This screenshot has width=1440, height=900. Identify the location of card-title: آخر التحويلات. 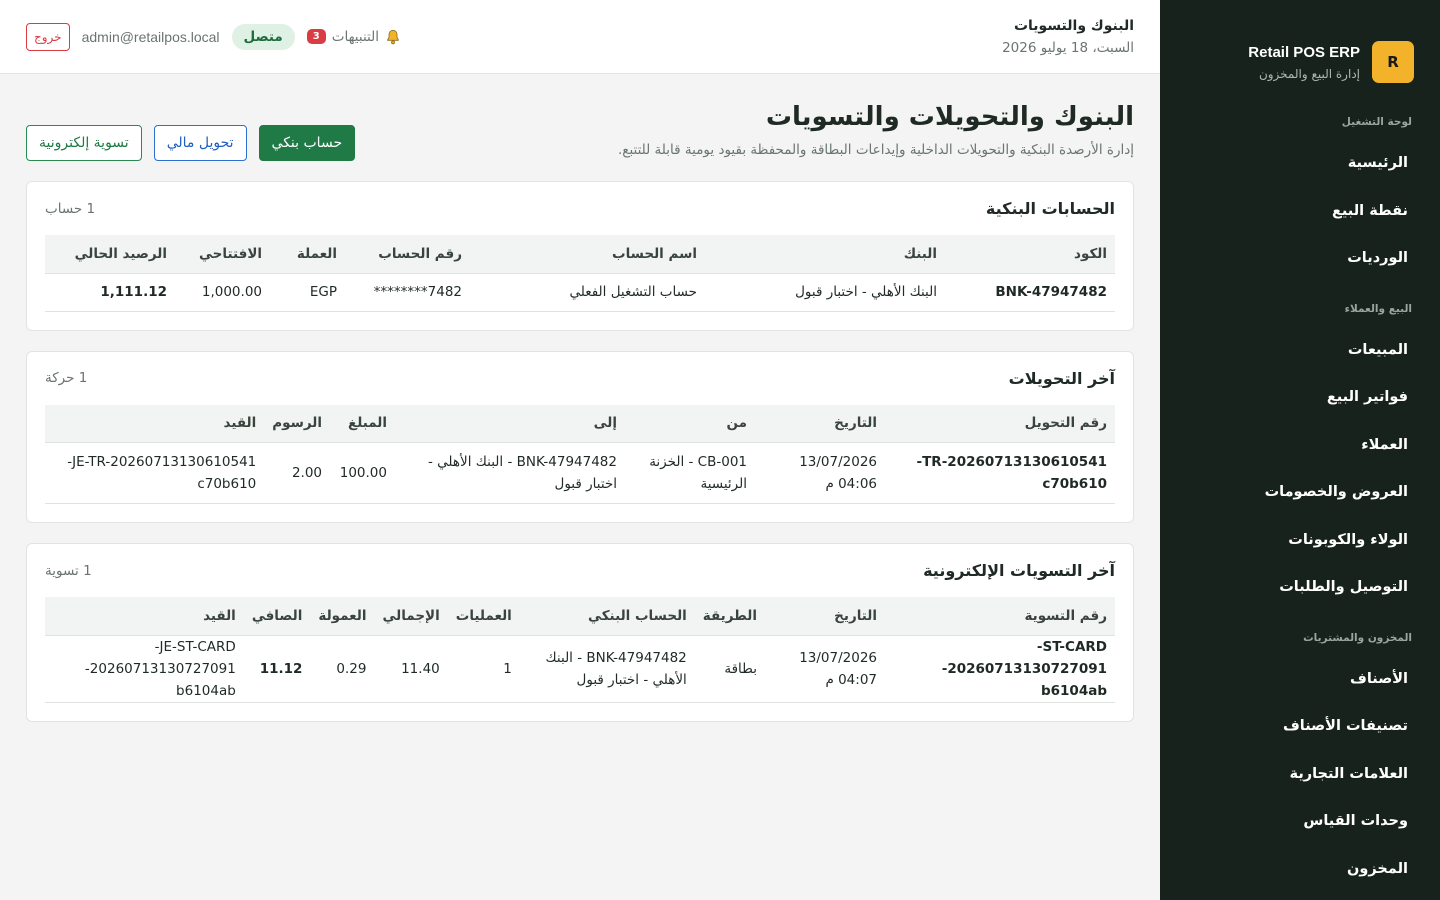
(1061, 378).